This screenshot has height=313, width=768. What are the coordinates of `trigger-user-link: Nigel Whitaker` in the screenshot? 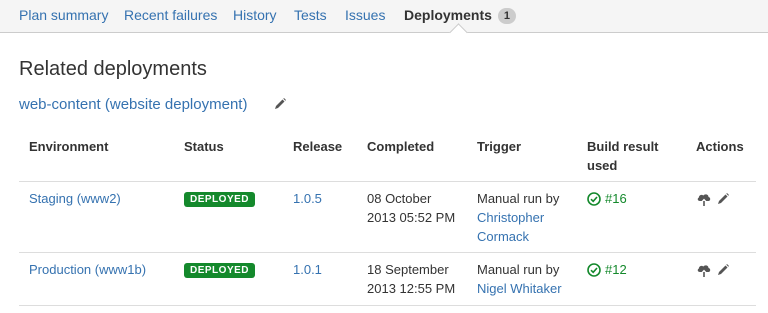 It's located at (519, 288).